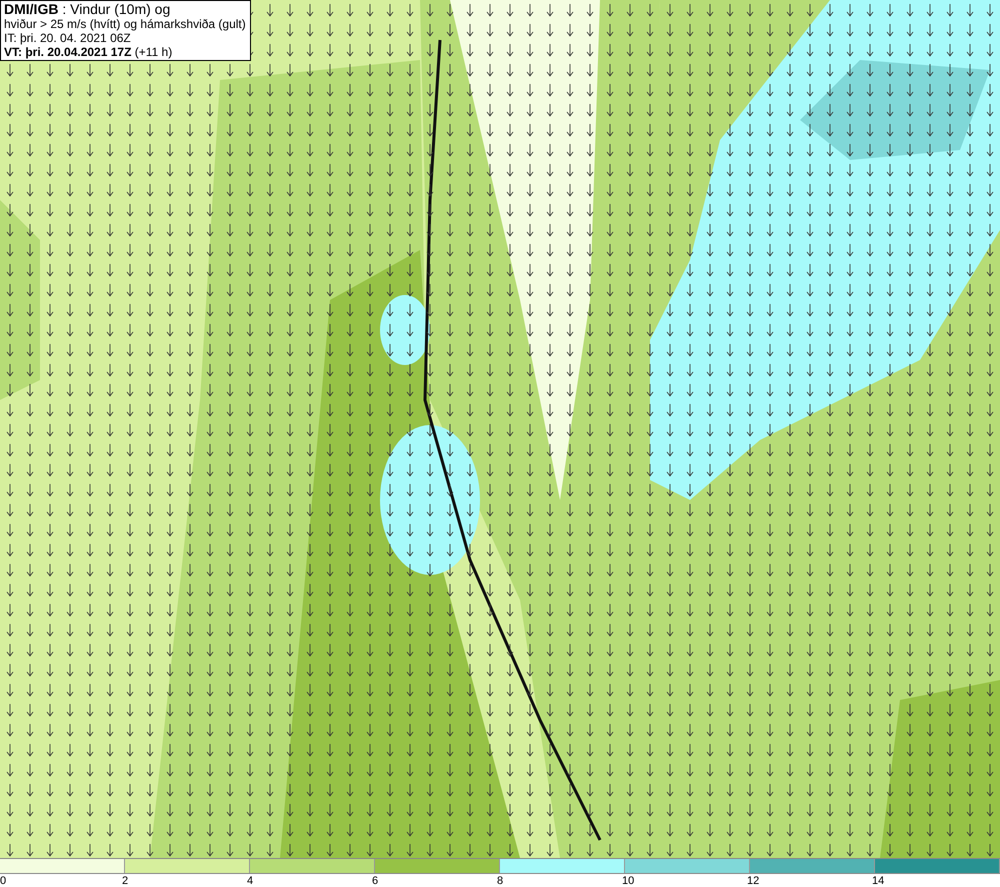 The width and height of the screenshot is (1000, 887). I want to click on legend-label: 10, so click(628, 880).